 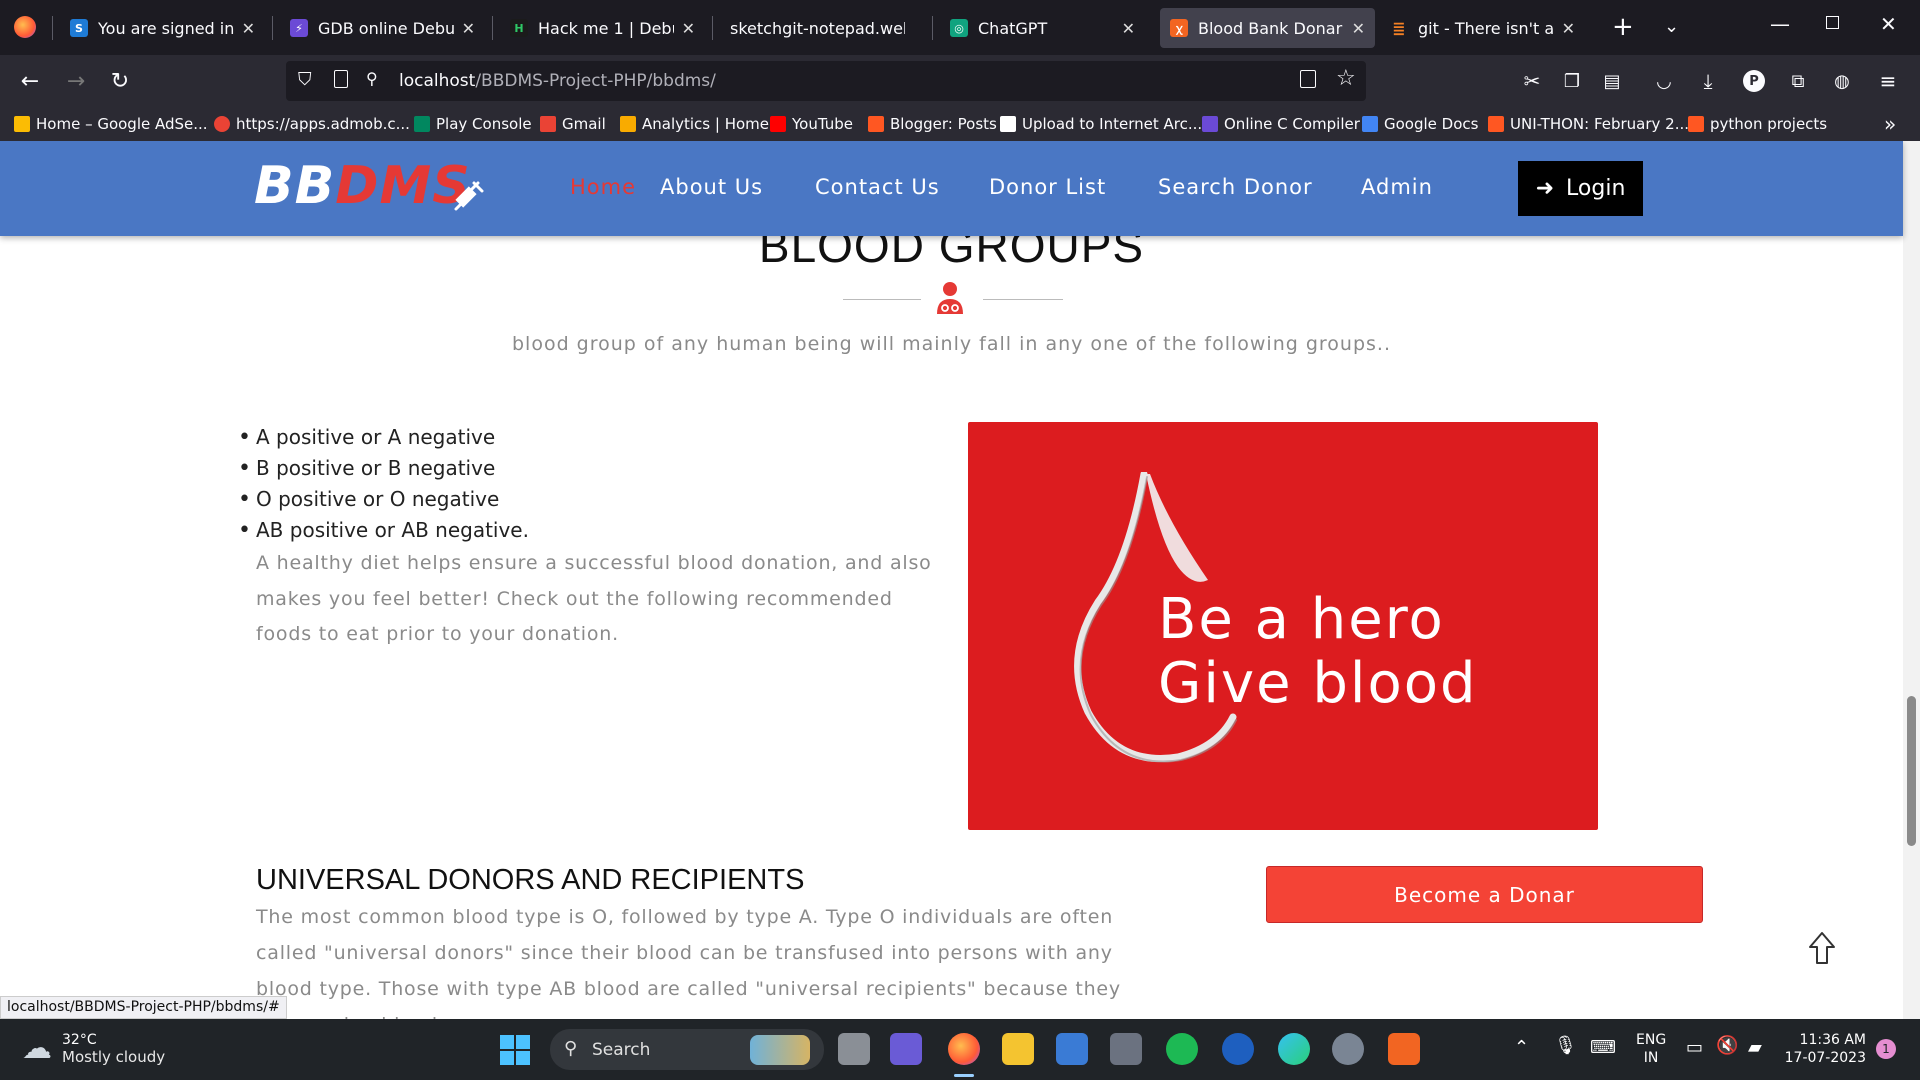 I want to click on page-scrollbar, so click(x=1911, y=580).